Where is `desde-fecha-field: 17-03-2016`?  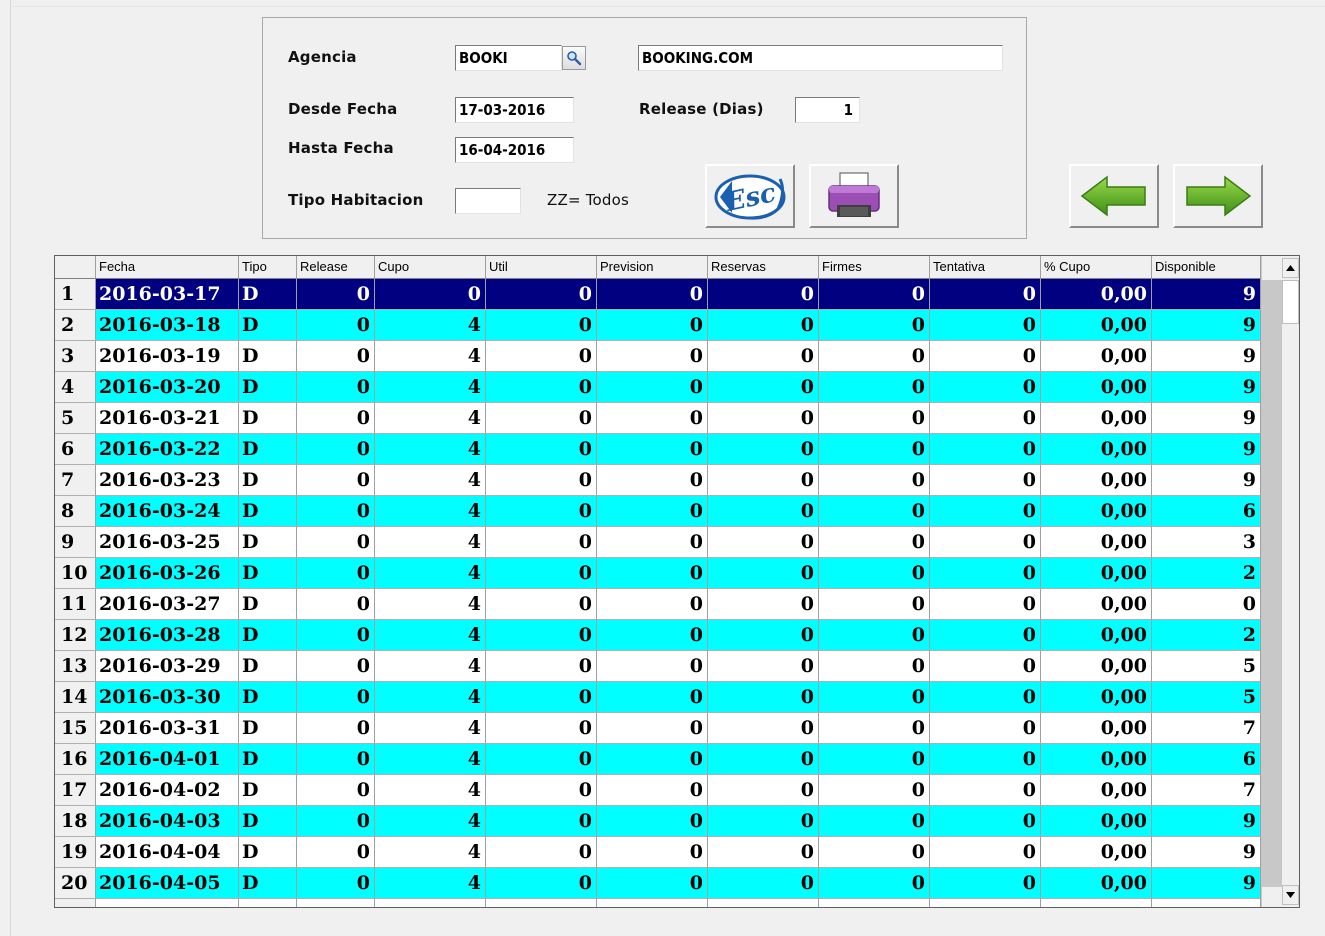 desde-fecha-field: 17-03-2016 is located at coordinates (514, 110).